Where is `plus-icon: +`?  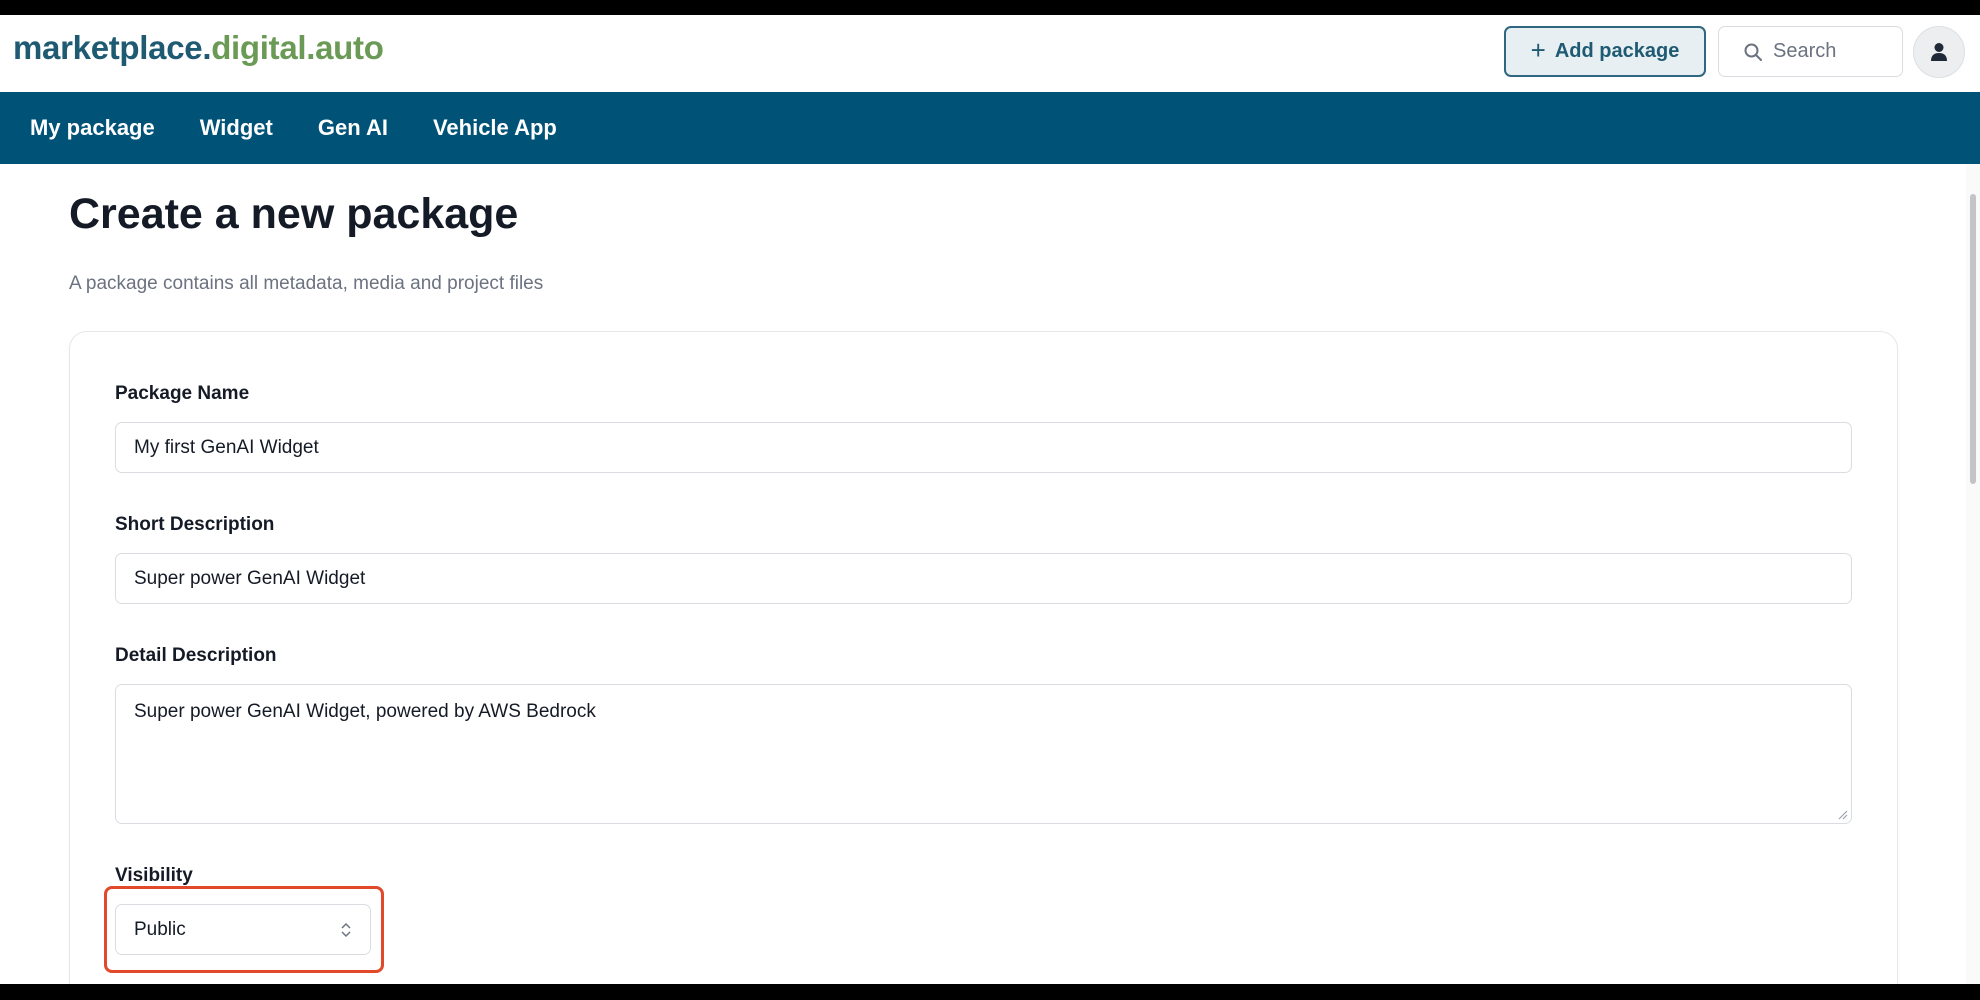
plus-icon: + is located at coordinates (1538, 50).